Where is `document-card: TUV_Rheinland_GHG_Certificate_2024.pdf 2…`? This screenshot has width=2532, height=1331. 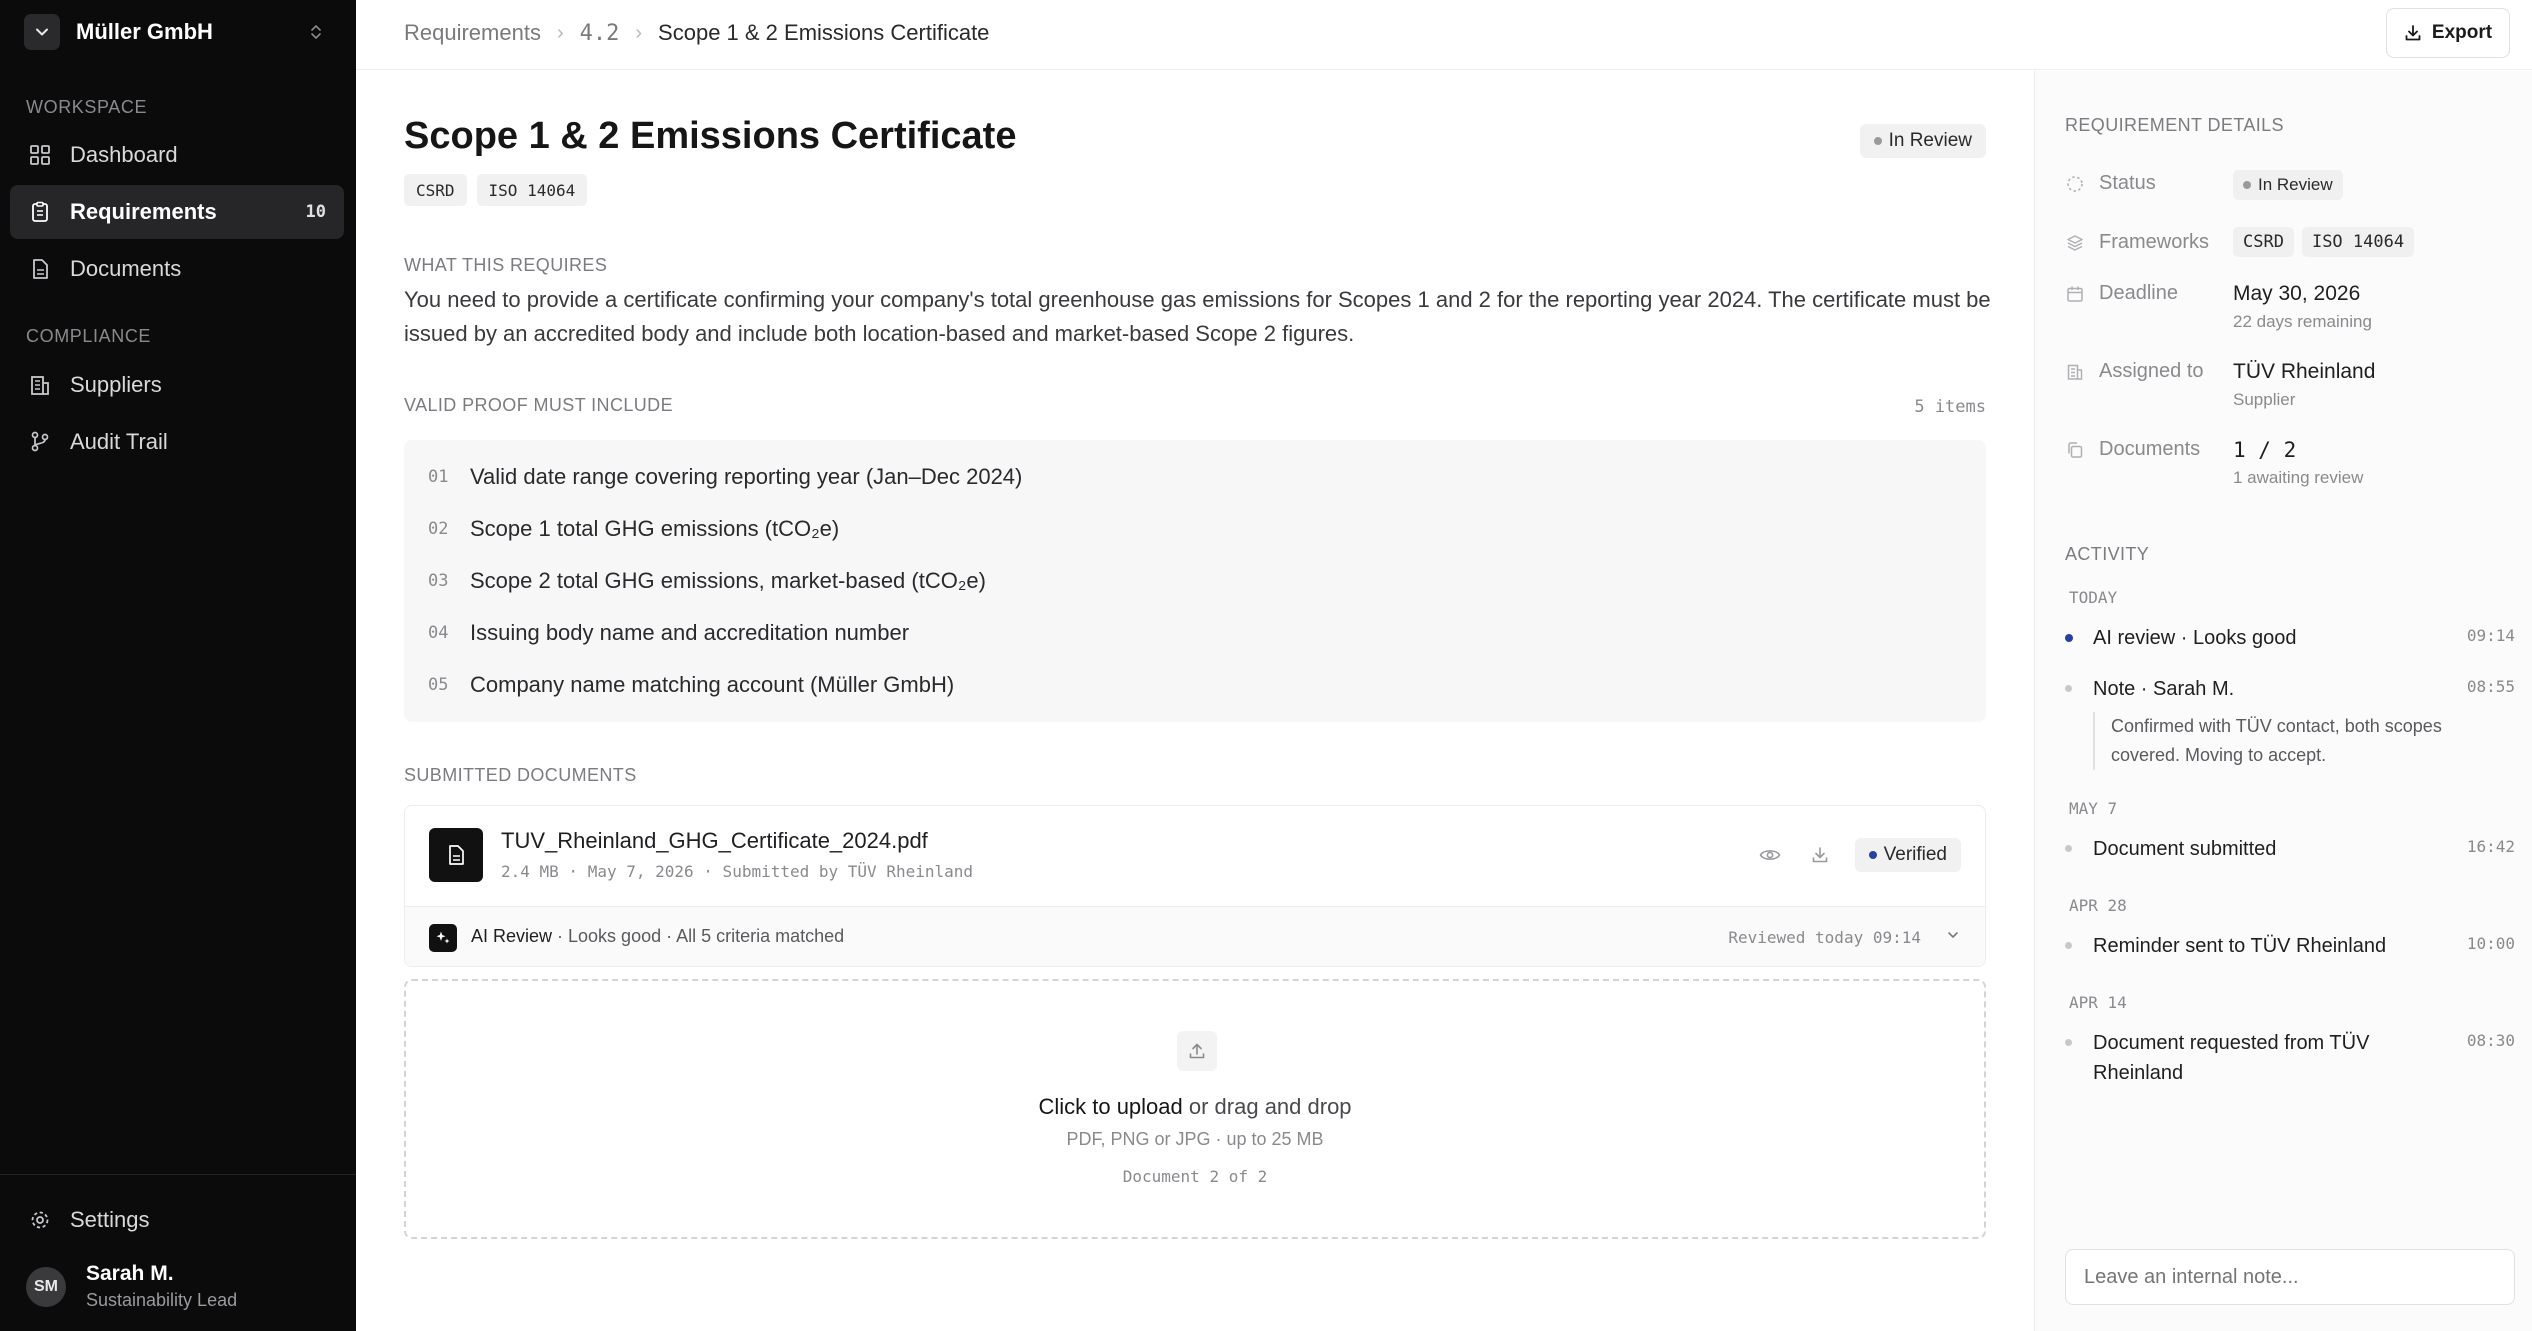
document-card: TUV_Rheinland_GHG_Certificate_2024.pdf 2… is located at coordinates (1195, 886).